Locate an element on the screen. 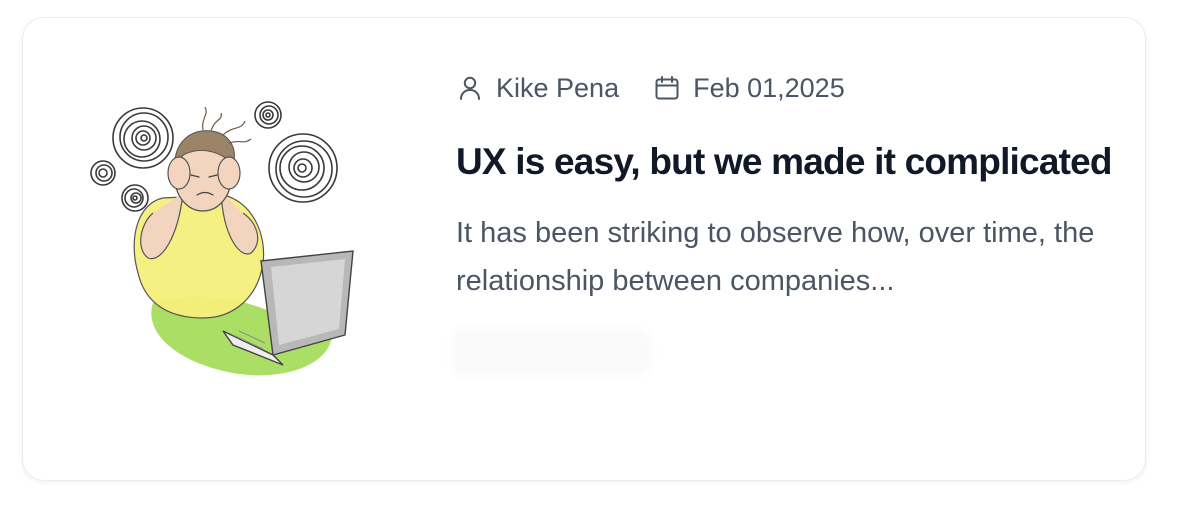 This screenshot has width=1182, height=508. author-meta: Kike Pena is located at coordinates (537, 88).